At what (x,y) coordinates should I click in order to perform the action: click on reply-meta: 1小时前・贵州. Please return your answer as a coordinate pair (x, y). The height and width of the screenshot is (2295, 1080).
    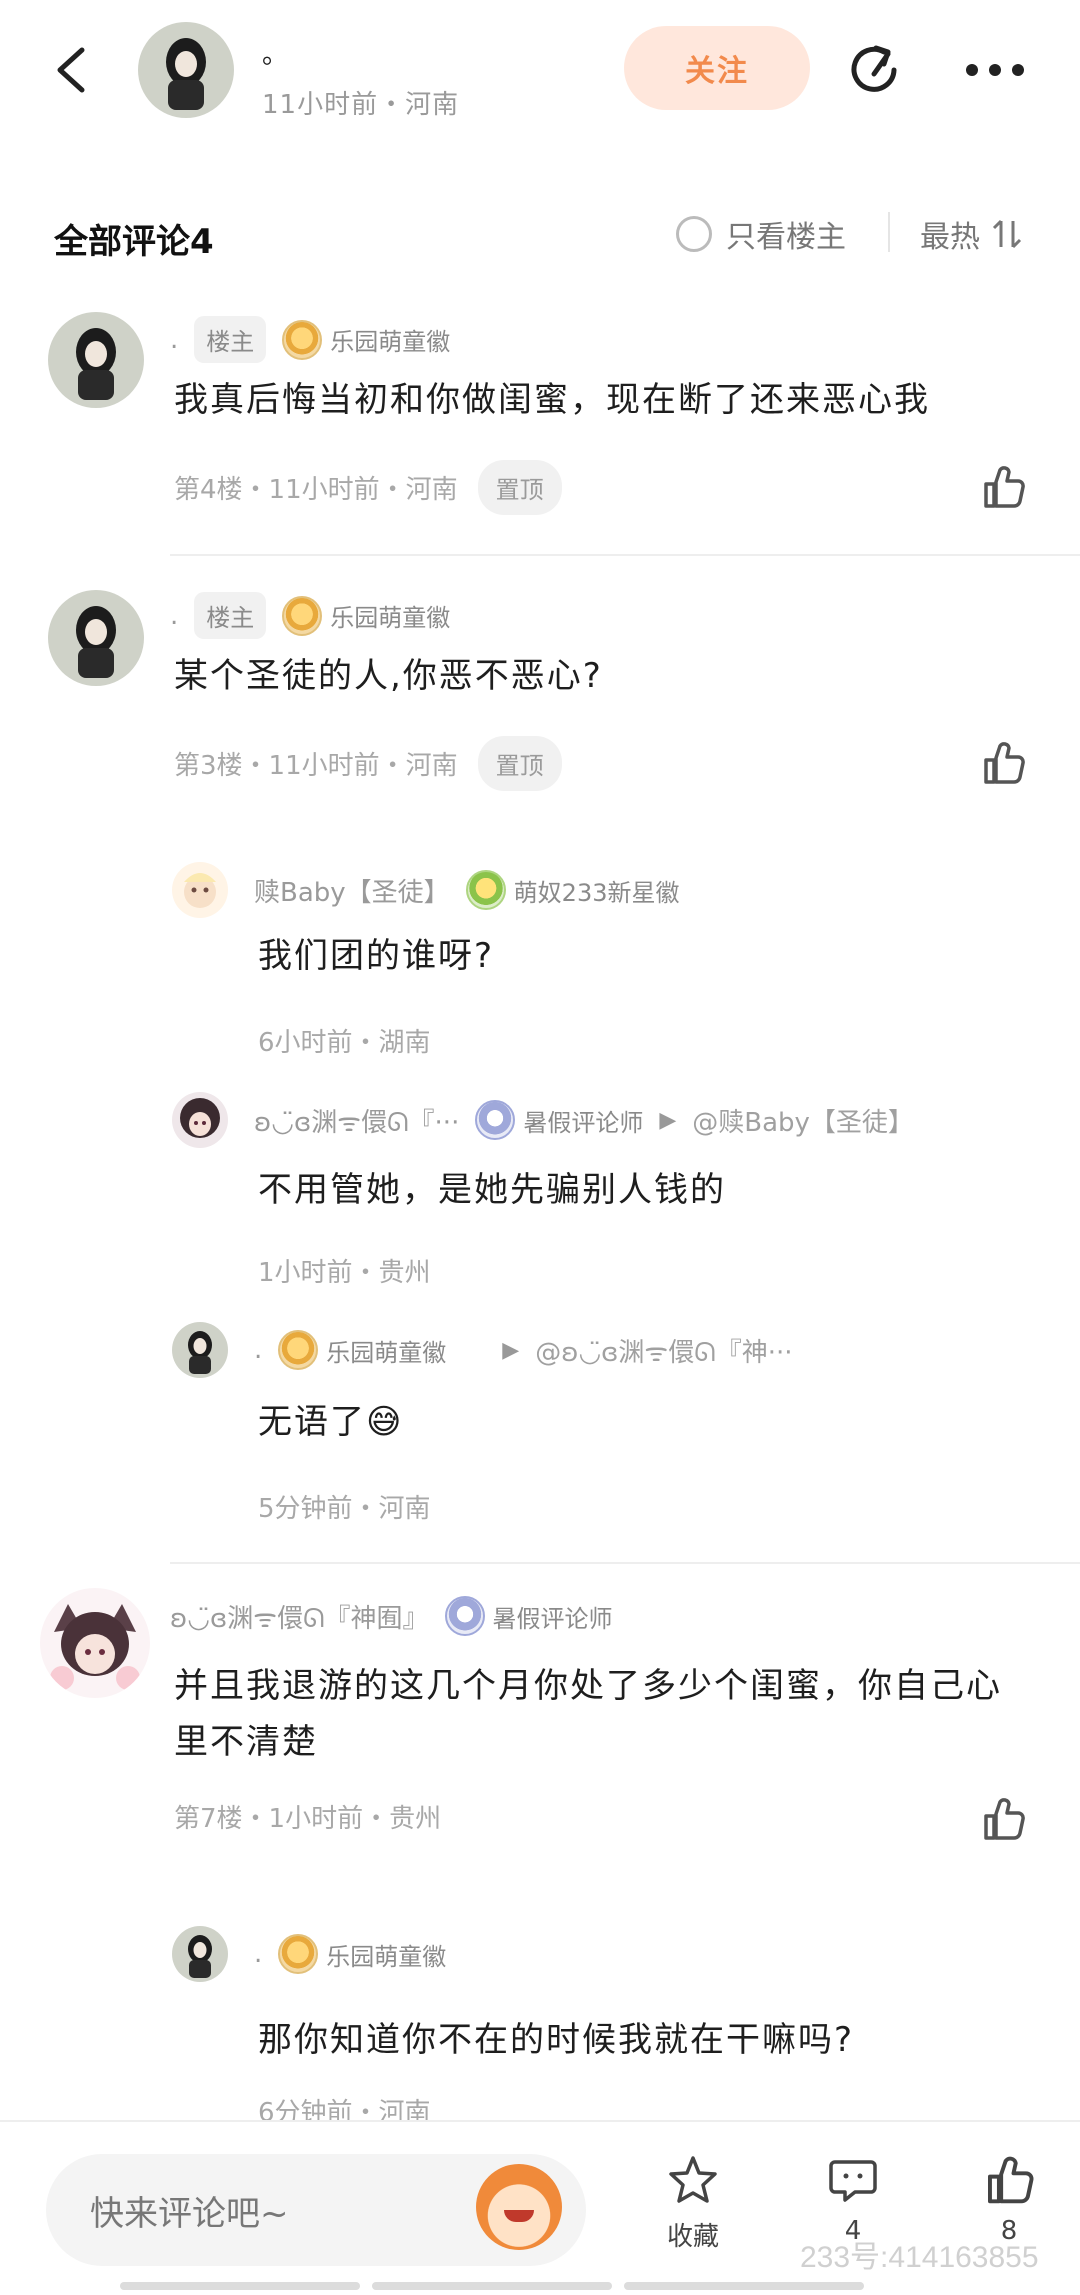
    Looking at the image, I should click on (344, 1270).